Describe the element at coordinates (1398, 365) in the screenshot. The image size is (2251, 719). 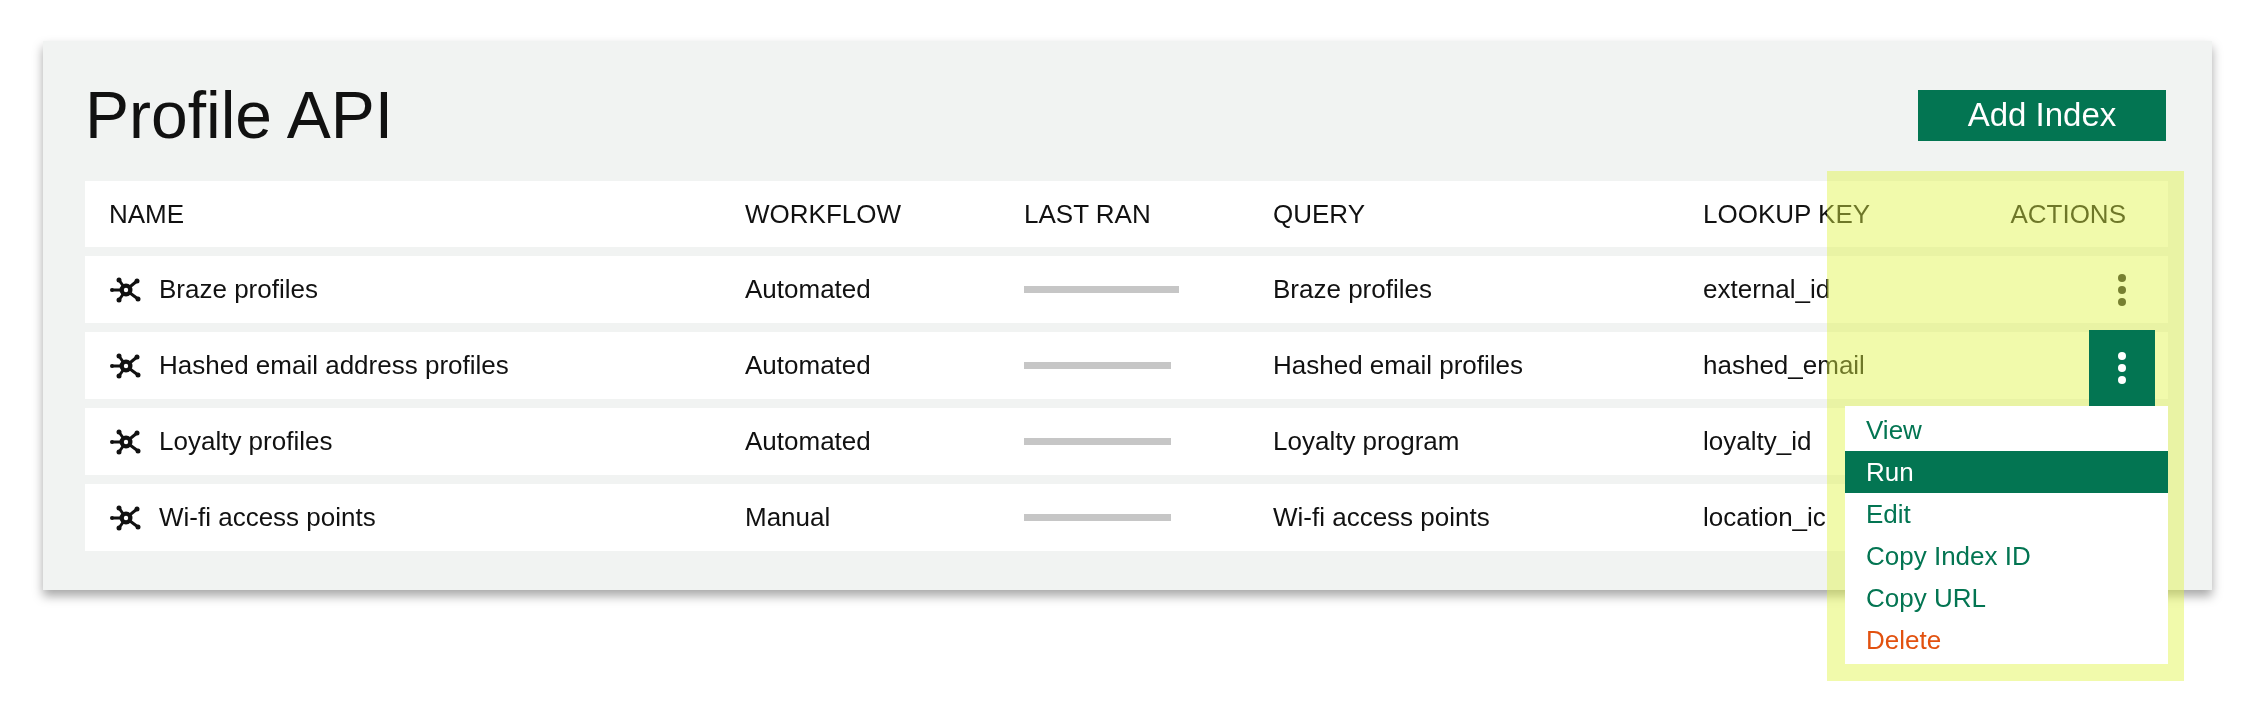
I see `table-cell: Hashed email profiles` at that location.